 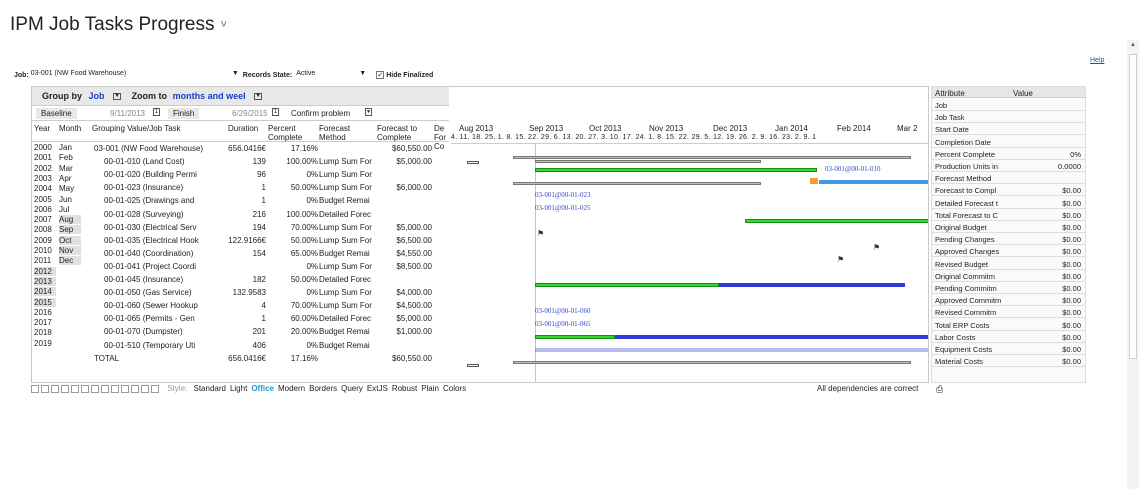 I want to click on year-filter-item: 2013, so click(x=45, y=281).